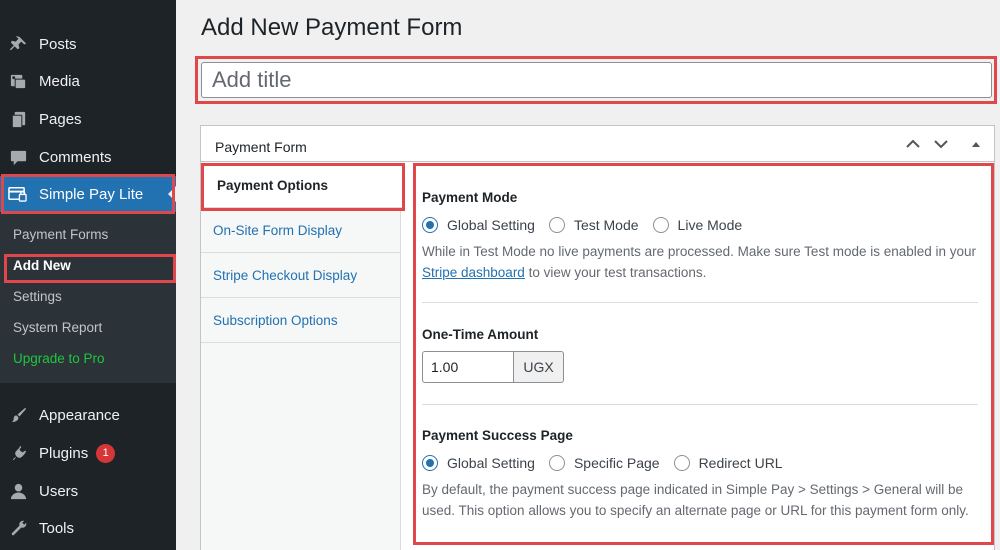 The image size is (1000, 550). I want to click on collapse-toggle-icon, so click(976, 144).